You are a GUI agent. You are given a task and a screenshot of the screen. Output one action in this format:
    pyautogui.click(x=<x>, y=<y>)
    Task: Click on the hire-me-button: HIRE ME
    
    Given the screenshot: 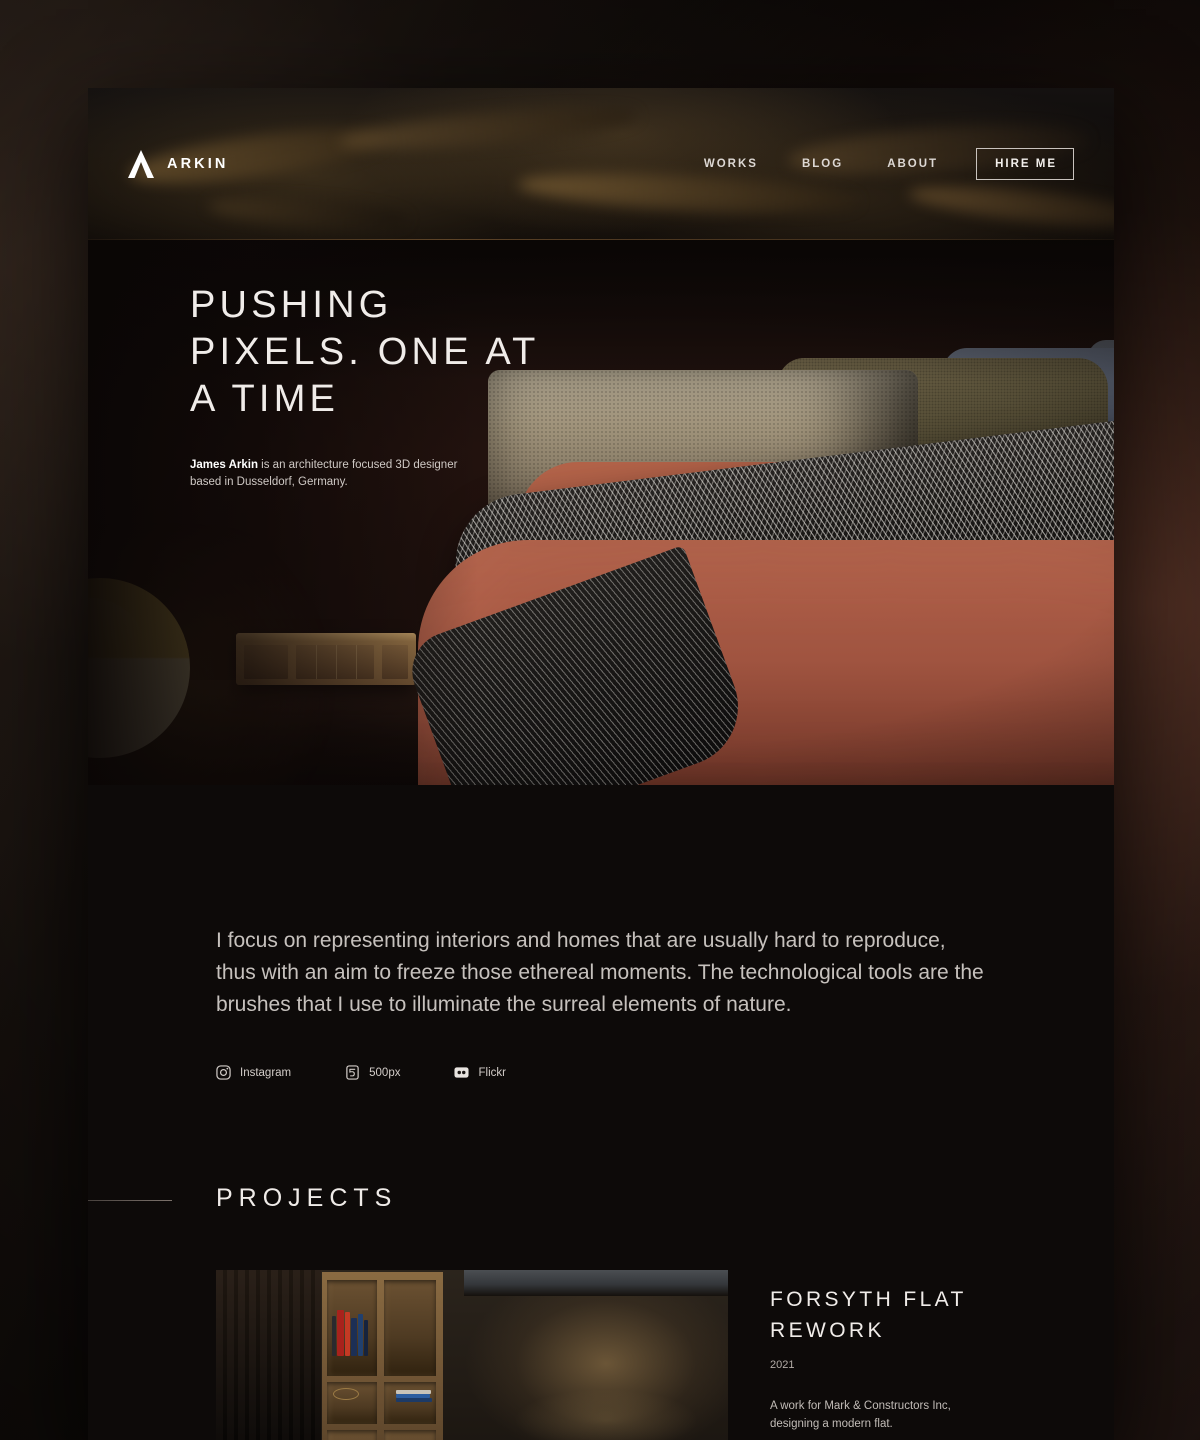 What is the action you would take?
    pyautogui.click(x=1025, y=164)
    